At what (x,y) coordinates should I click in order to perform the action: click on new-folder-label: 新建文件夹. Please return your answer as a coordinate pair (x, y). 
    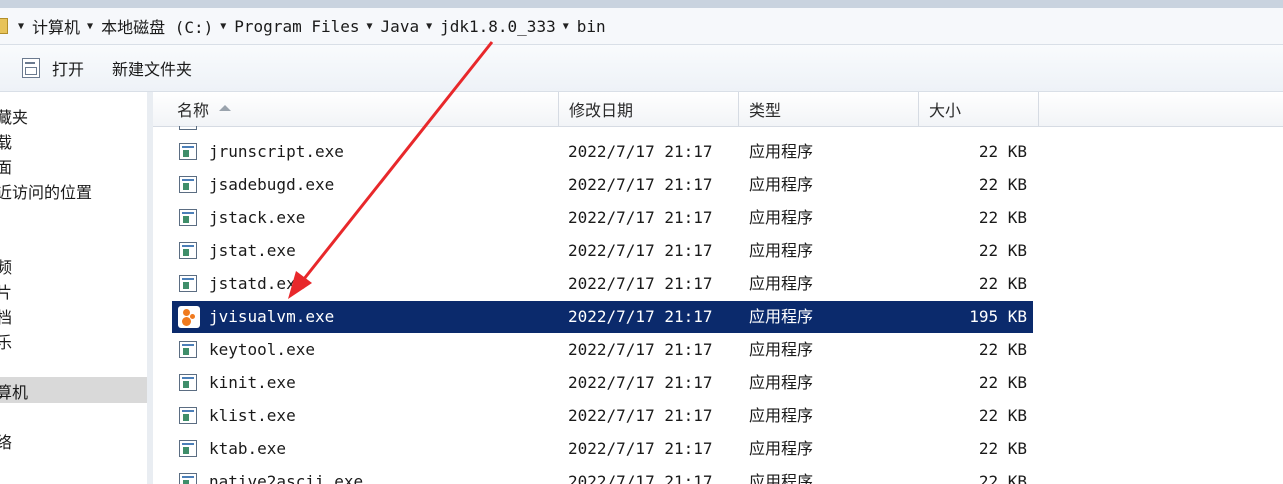
    Looking at the image, I should click on (152, 69).